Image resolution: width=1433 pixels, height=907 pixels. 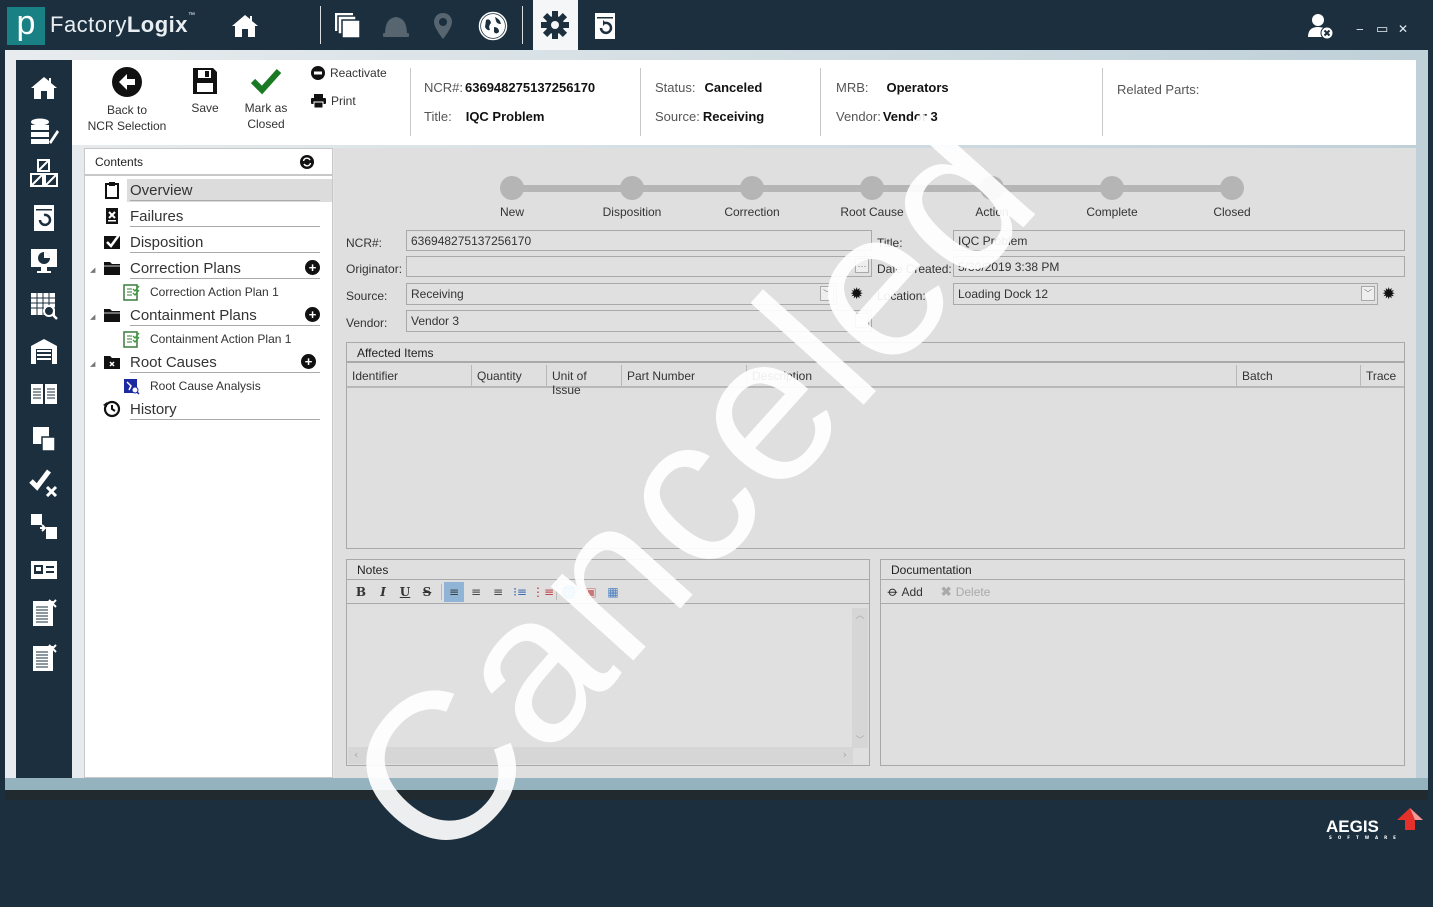 I want to click on ncr-field: 636948275137256170, so click(x=639, y=240).